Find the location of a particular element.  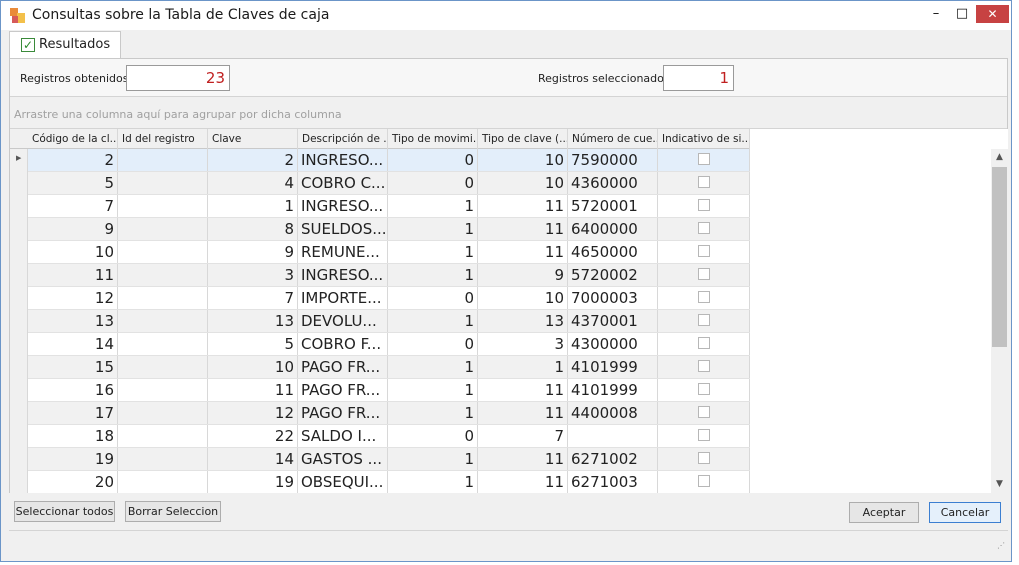

cell-numero-cuenta: 4360000 is located at coordinates (613, 183).